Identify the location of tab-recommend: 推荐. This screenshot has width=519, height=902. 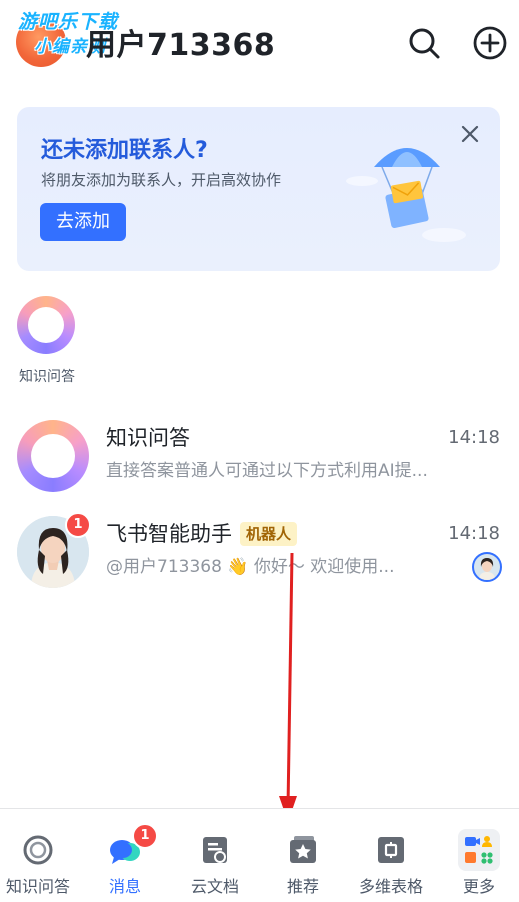
(303, 855).